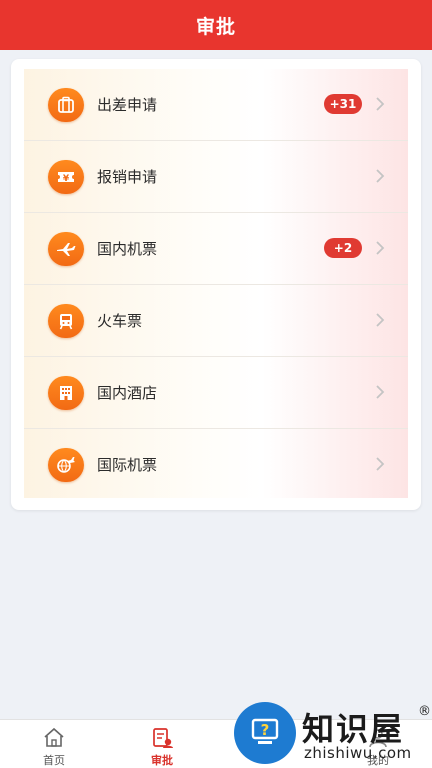 The image size is (432, 768). I want to click on list-item-label: 国内机票, so click(127, 249).